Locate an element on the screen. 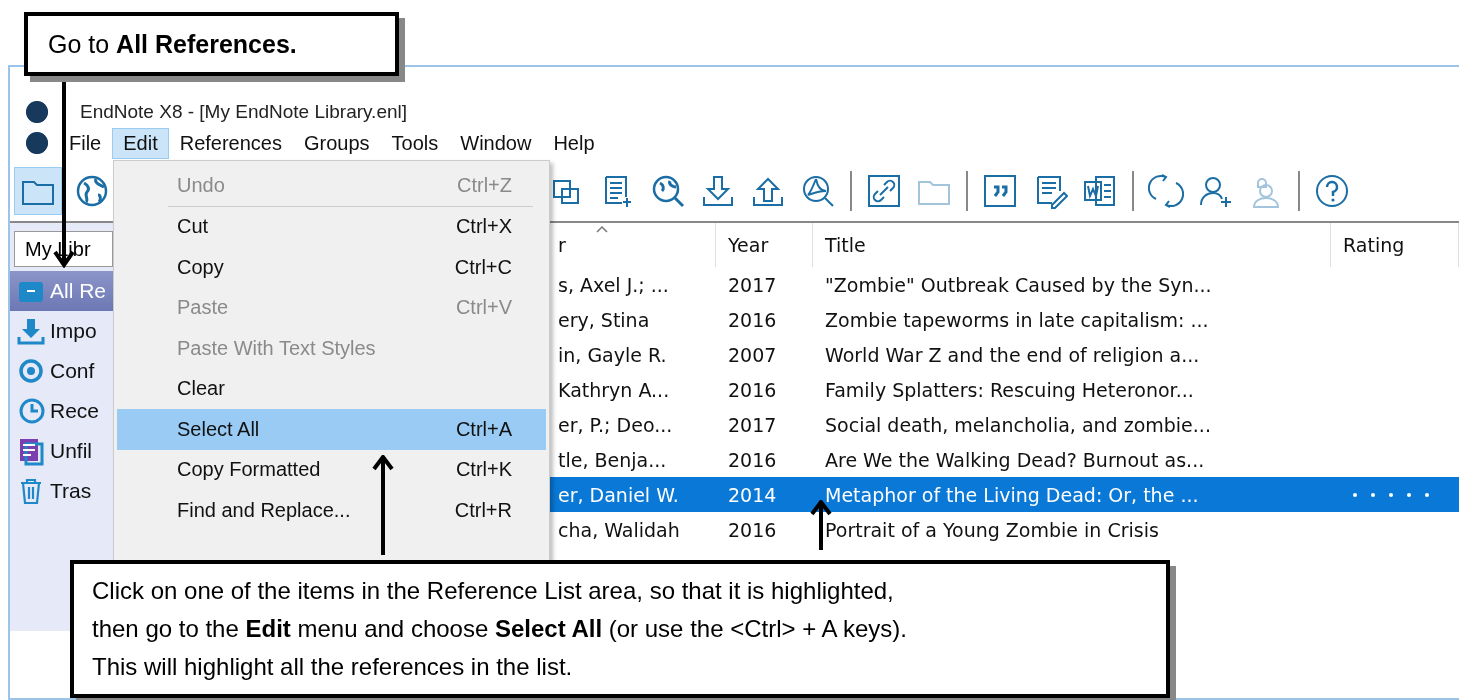  pdf-search-icon is located at coordinates (818, 191).